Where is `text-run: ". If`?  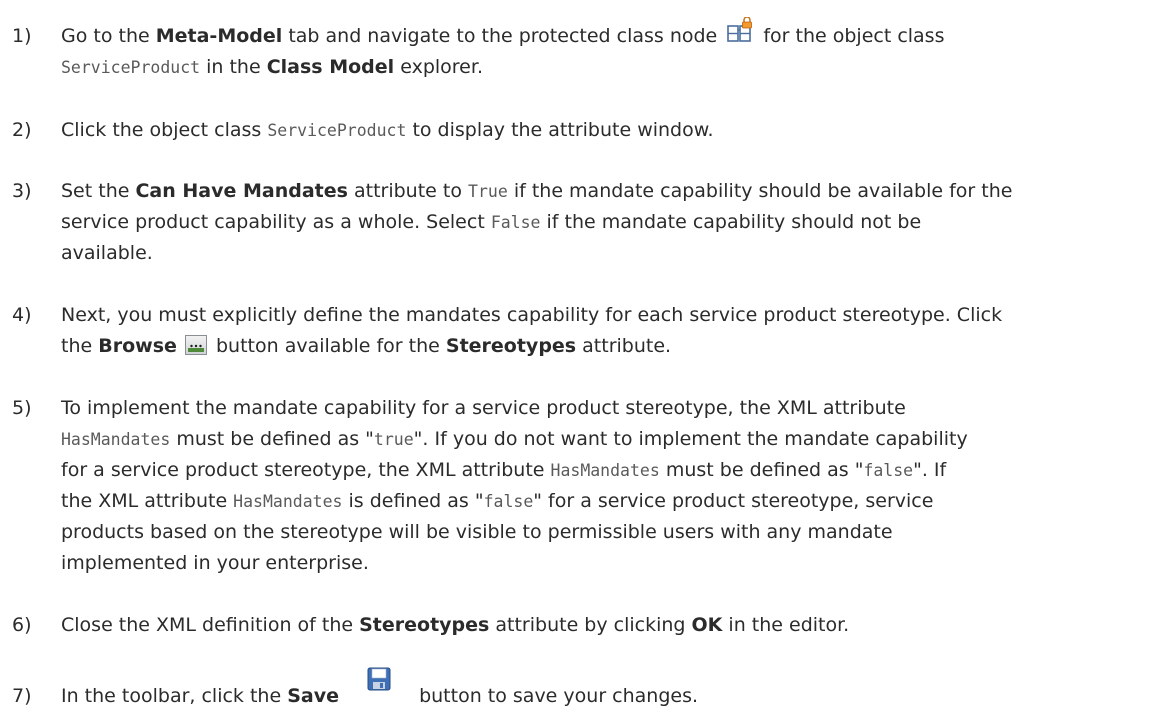 text-run: ". If is located at coordinates (930, 470).